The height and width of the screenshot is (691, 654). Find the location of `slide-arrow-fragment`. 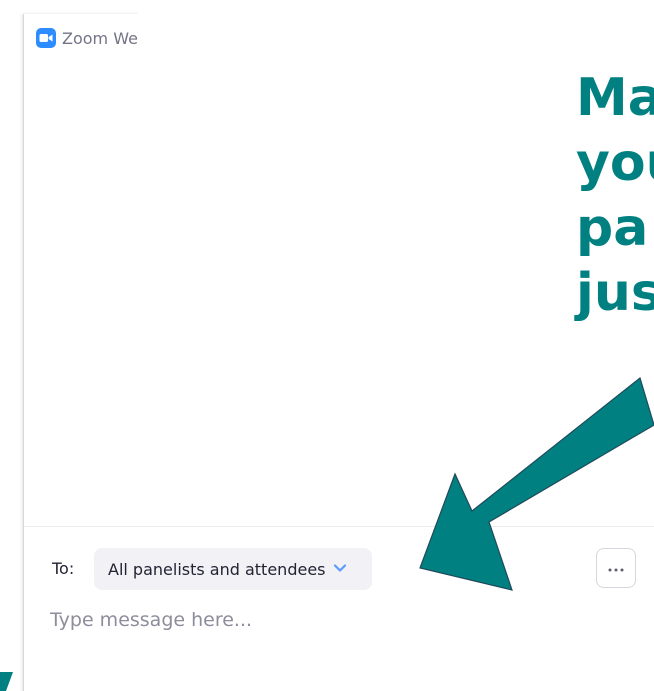

slide-arrow-fragment is located at coordinates (6, 681).